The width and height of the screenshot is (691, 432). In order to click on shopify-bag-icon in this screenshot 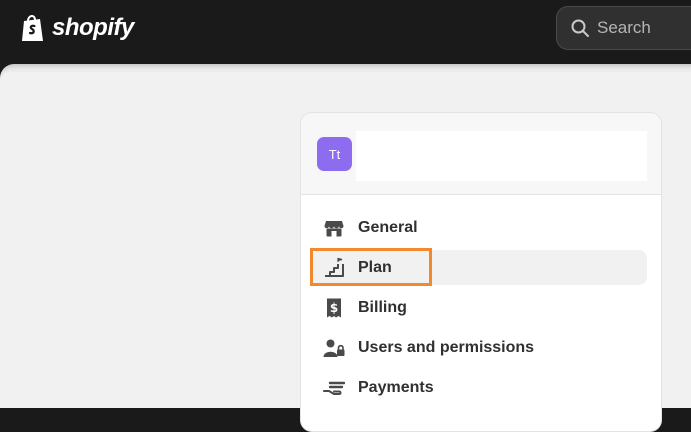, I will do `click(32, 28)`.